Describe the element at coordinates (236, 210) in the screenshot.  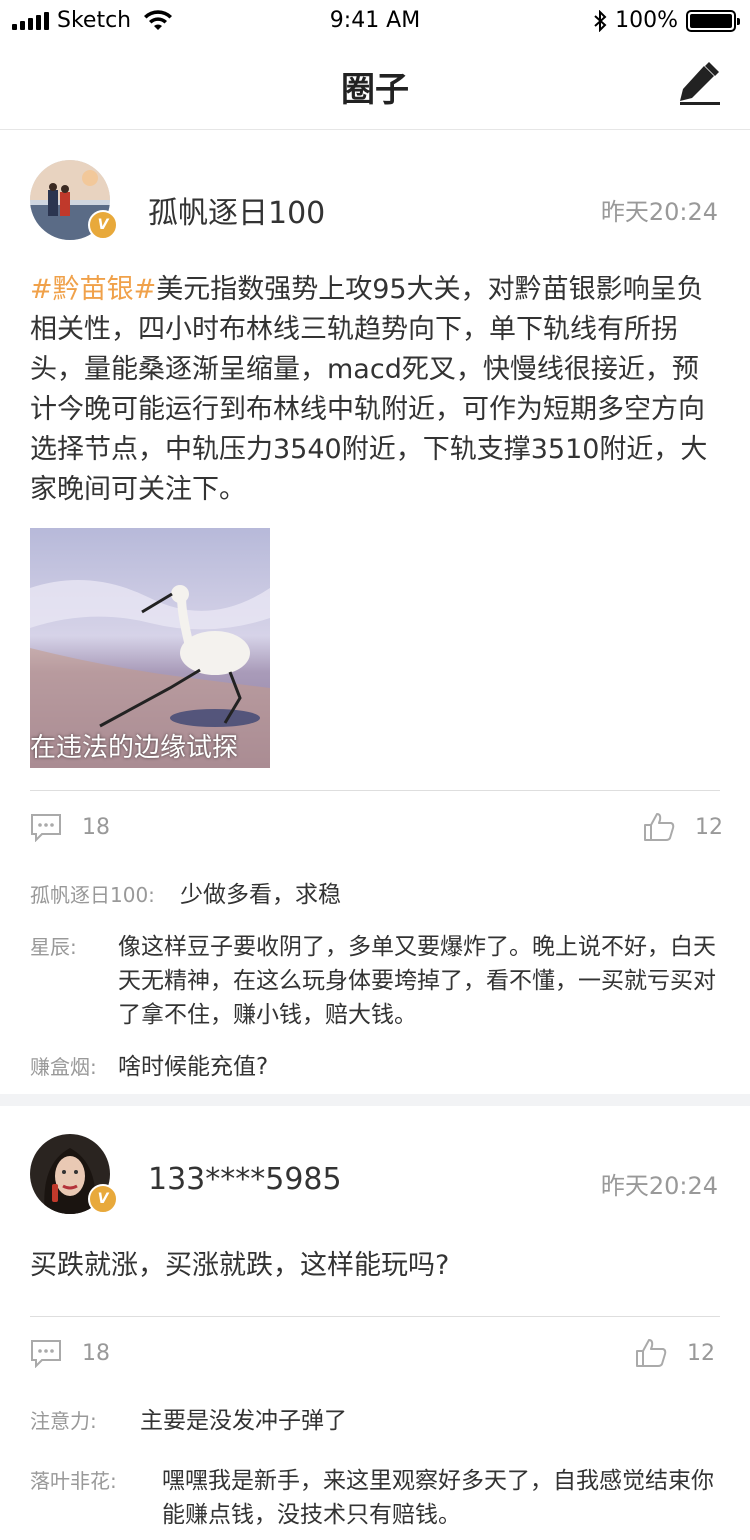
I see `username: 孤帆逐日100` at that location.